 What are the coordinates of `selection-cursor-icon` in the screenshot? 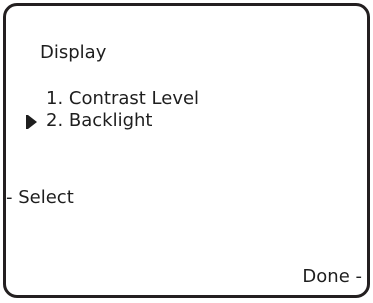 It's located at (31, 122).